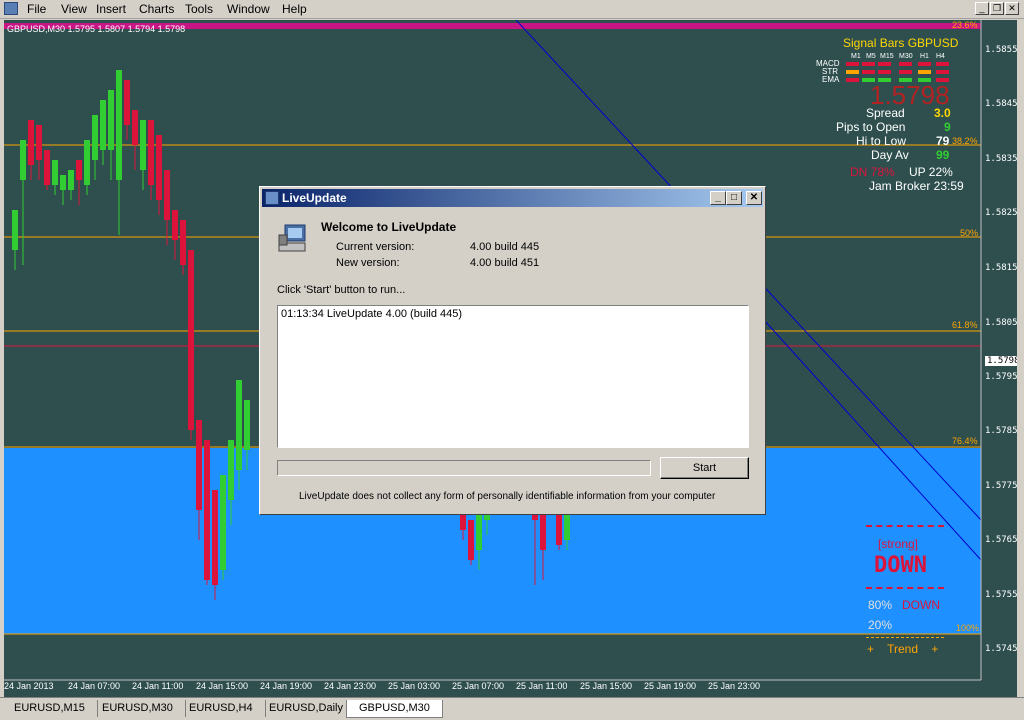 This screenshot has width=1024, height=720. What do you see at coordinates (368, 263) in the screenshot?
I see `new-version-label: New version:` at bounding box center [368, 263].